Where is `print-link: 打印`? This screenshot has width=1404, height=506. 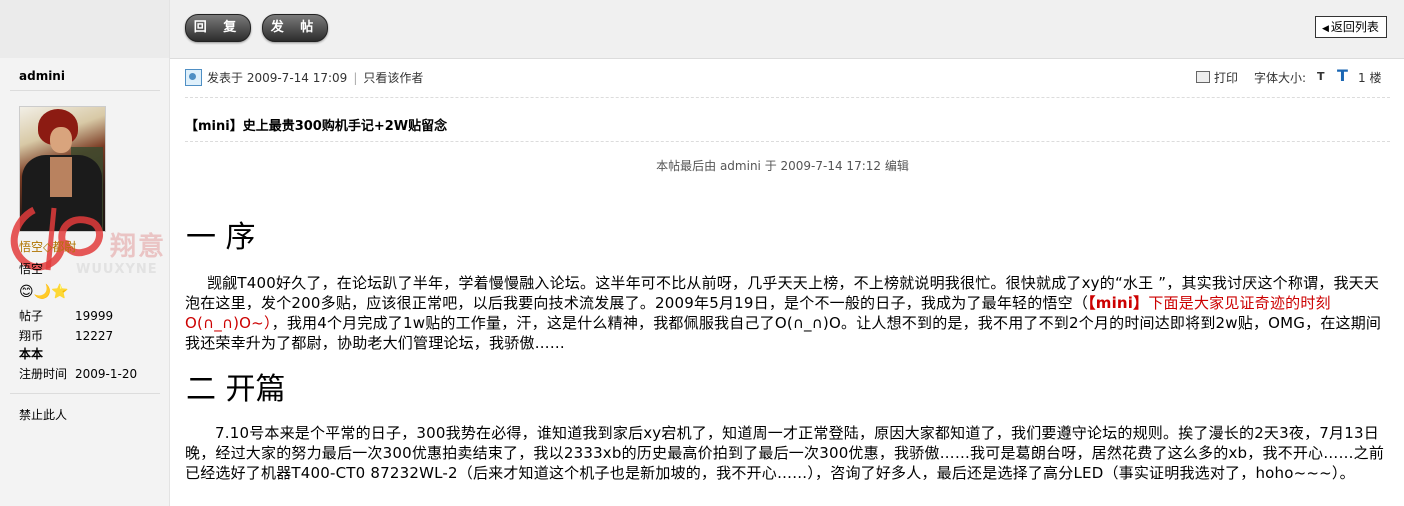
print-link: 打印 is located at coordinates (1217, 77).